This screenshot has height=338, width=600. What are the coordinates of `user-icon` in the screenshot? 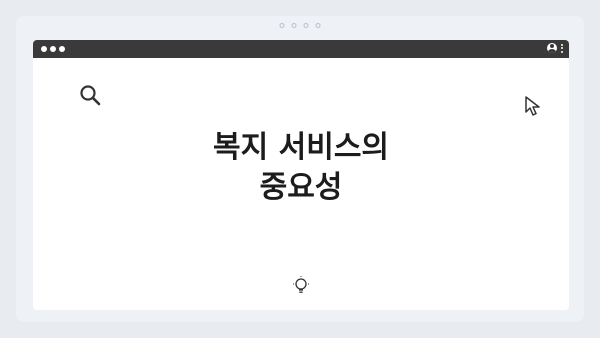 It's located at (552, 48).